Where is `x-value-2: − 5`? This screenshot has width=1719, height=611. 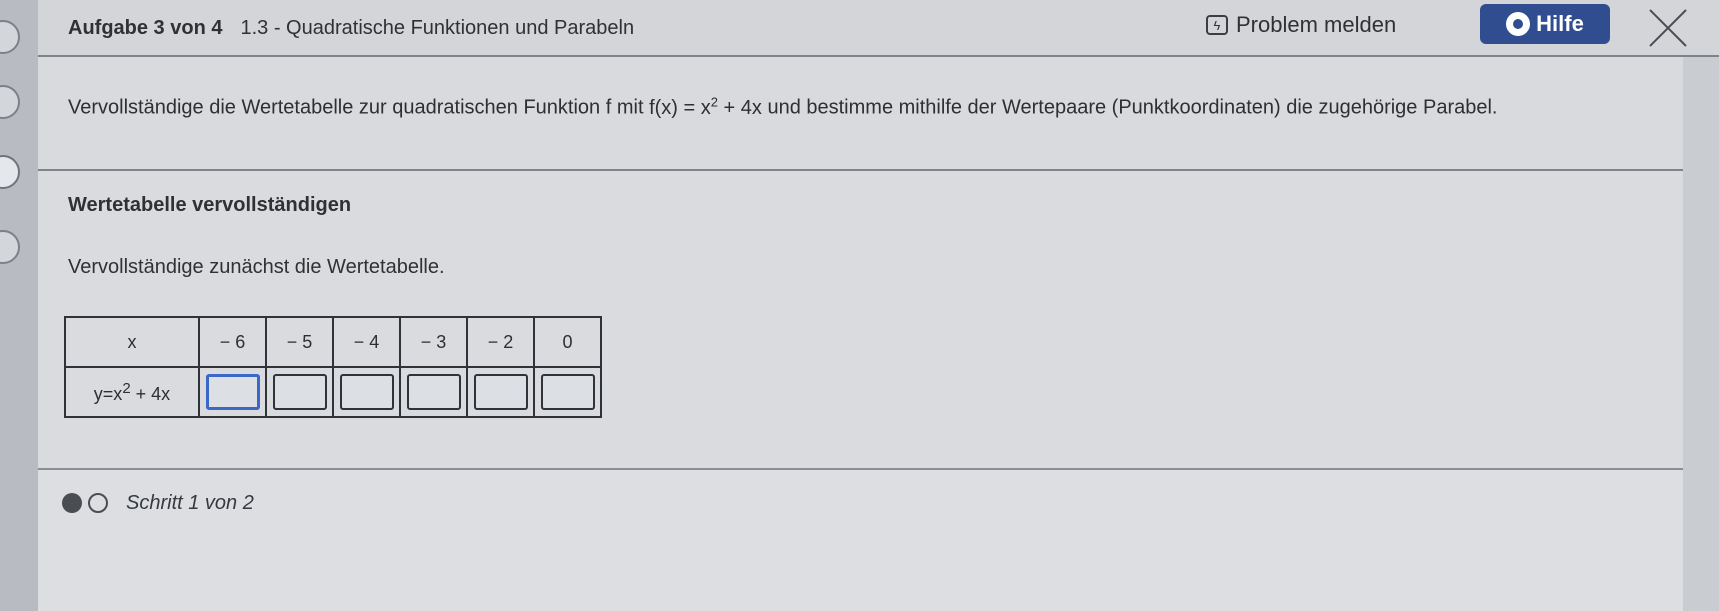 x-value-2: − 5 is located at coordinates (299, 342).